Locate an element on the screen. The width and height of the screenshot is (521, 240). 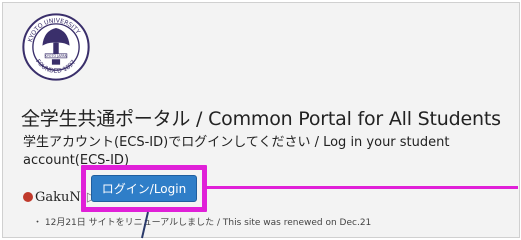
gakunin-label: GakuNi is located at coordinates (60, 197).